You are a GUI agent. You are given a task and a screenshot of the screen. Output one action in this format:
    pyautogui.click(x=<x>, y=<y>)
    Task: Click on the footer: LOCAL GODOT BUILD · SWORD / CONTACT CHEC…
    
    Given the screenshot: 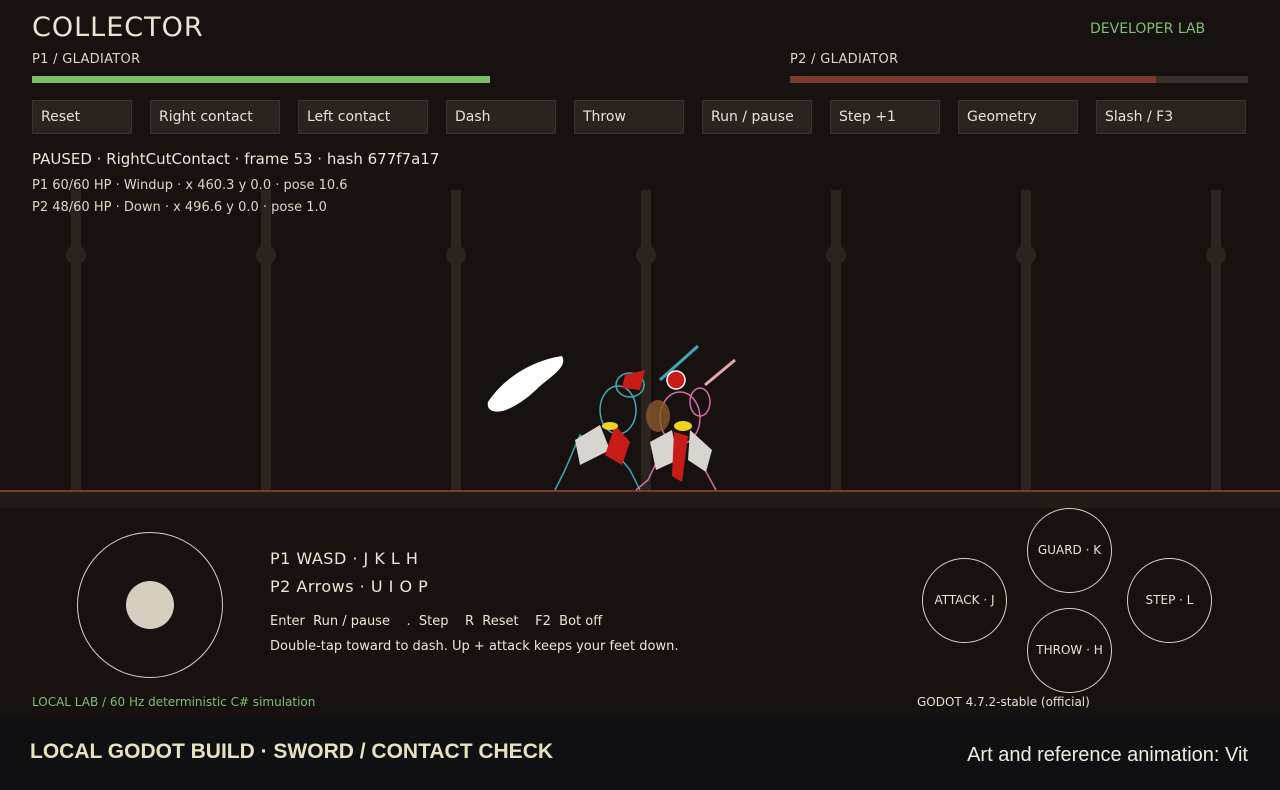 What is the action you would take?
    pyautogui.click(x=640, y=754)
    